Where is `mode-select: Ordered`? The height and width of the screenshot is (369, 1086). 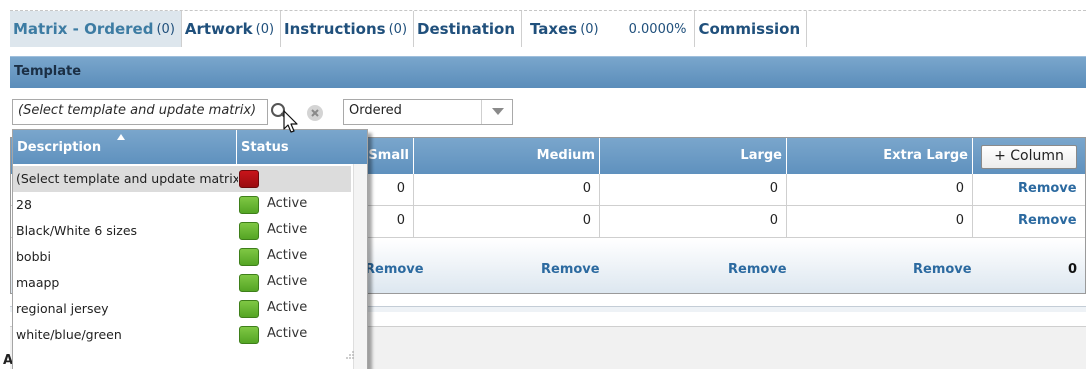 mode-select: Ordered is located at coordinates (428, 112).